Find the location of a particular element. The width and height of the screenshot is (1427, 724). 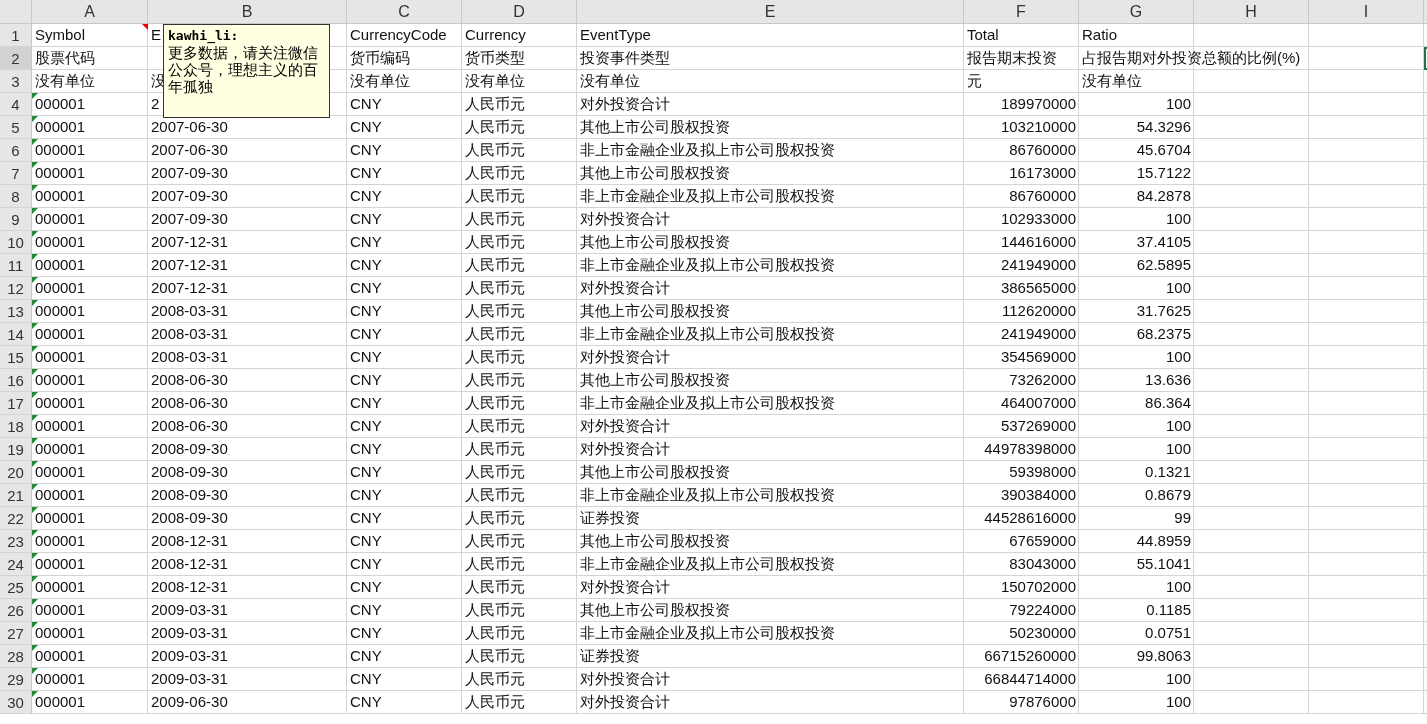

cell-text: 45.6704 is located at coordinates (1163, 149).